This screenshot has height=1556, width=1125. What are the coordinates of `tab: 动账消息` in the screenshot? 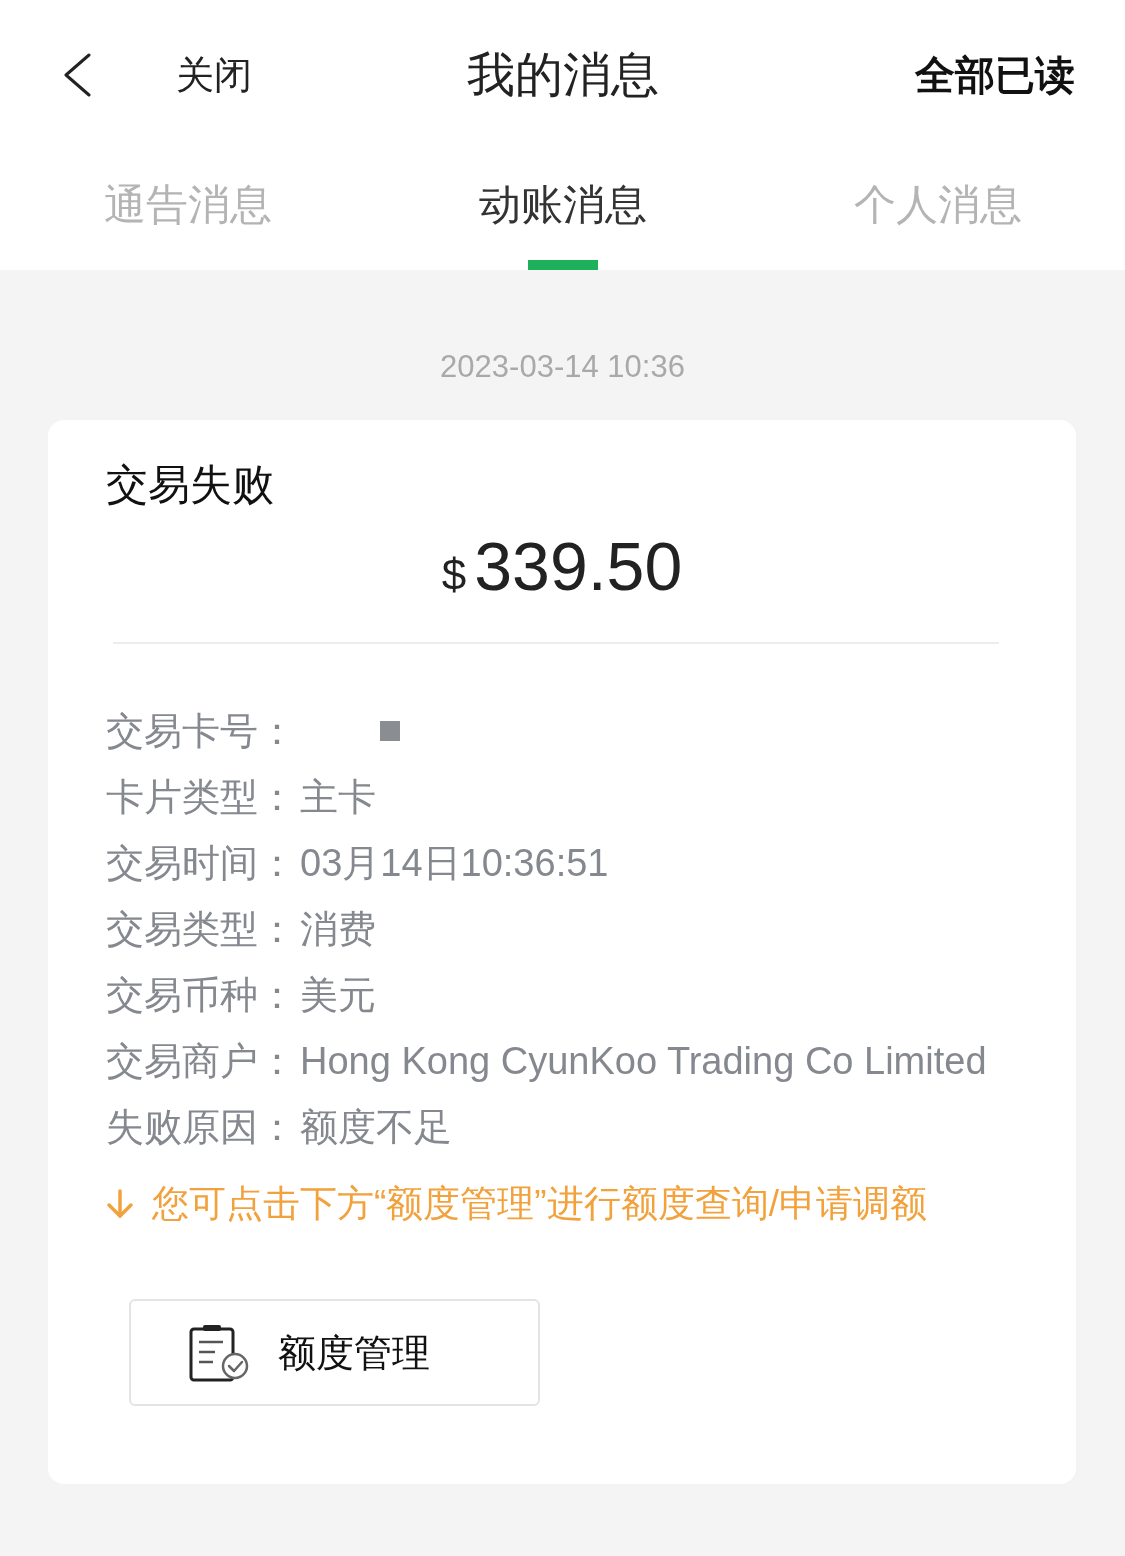 It's located at (562, 205).